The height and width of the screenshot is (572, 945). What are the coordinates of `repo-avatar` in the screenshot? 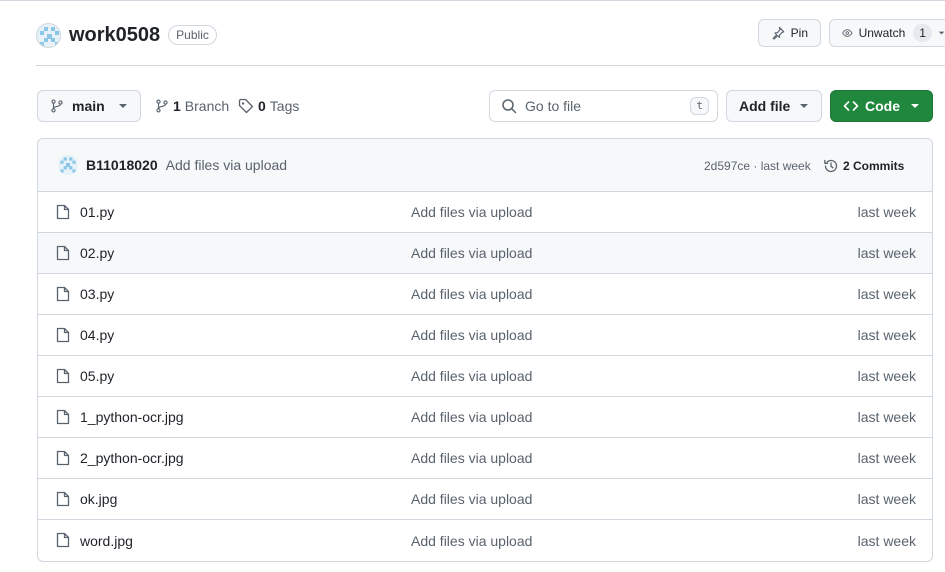 It's located at (48, 35).